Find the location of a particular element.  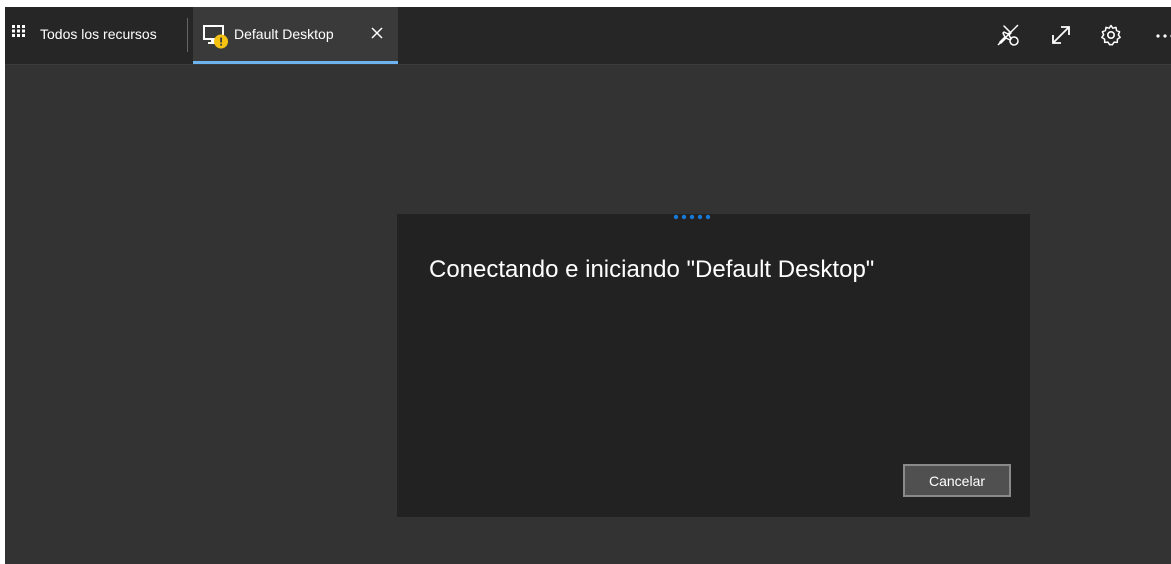

active-tab-indicator is located at coordinates (295, 62).